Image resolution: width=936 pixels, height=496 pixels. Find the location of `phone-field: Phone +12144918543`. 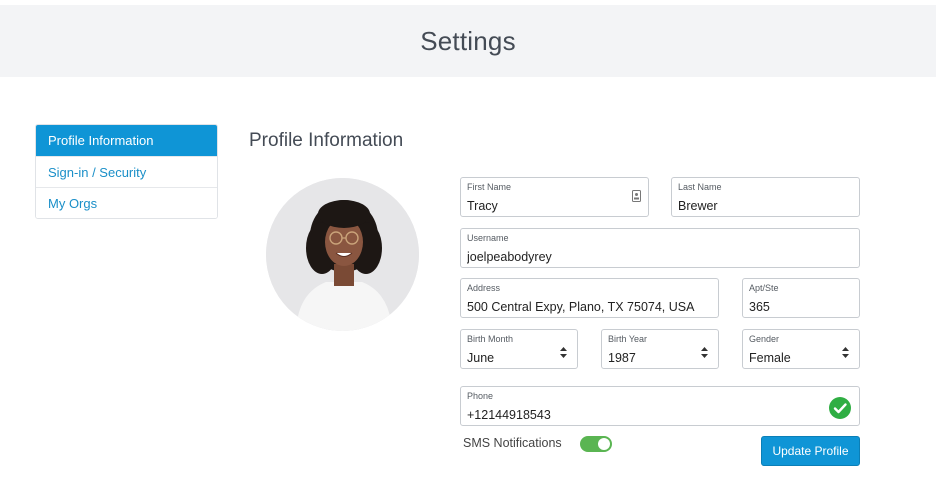

phone-field: Phone +12144918543 is located at coordinates (660, 406).